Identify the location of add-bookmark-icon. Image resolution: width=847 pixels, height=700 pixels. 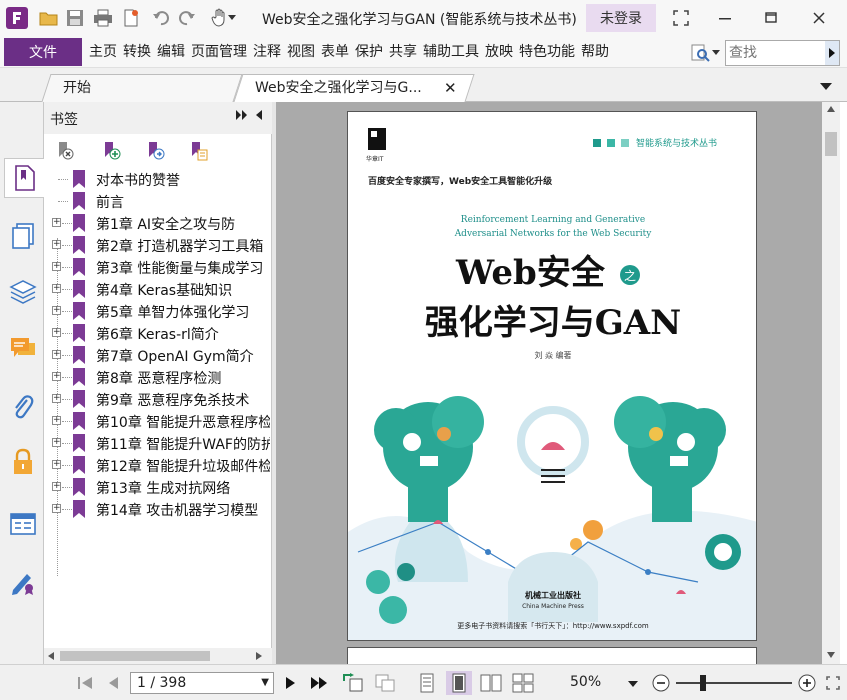
(111, 151).